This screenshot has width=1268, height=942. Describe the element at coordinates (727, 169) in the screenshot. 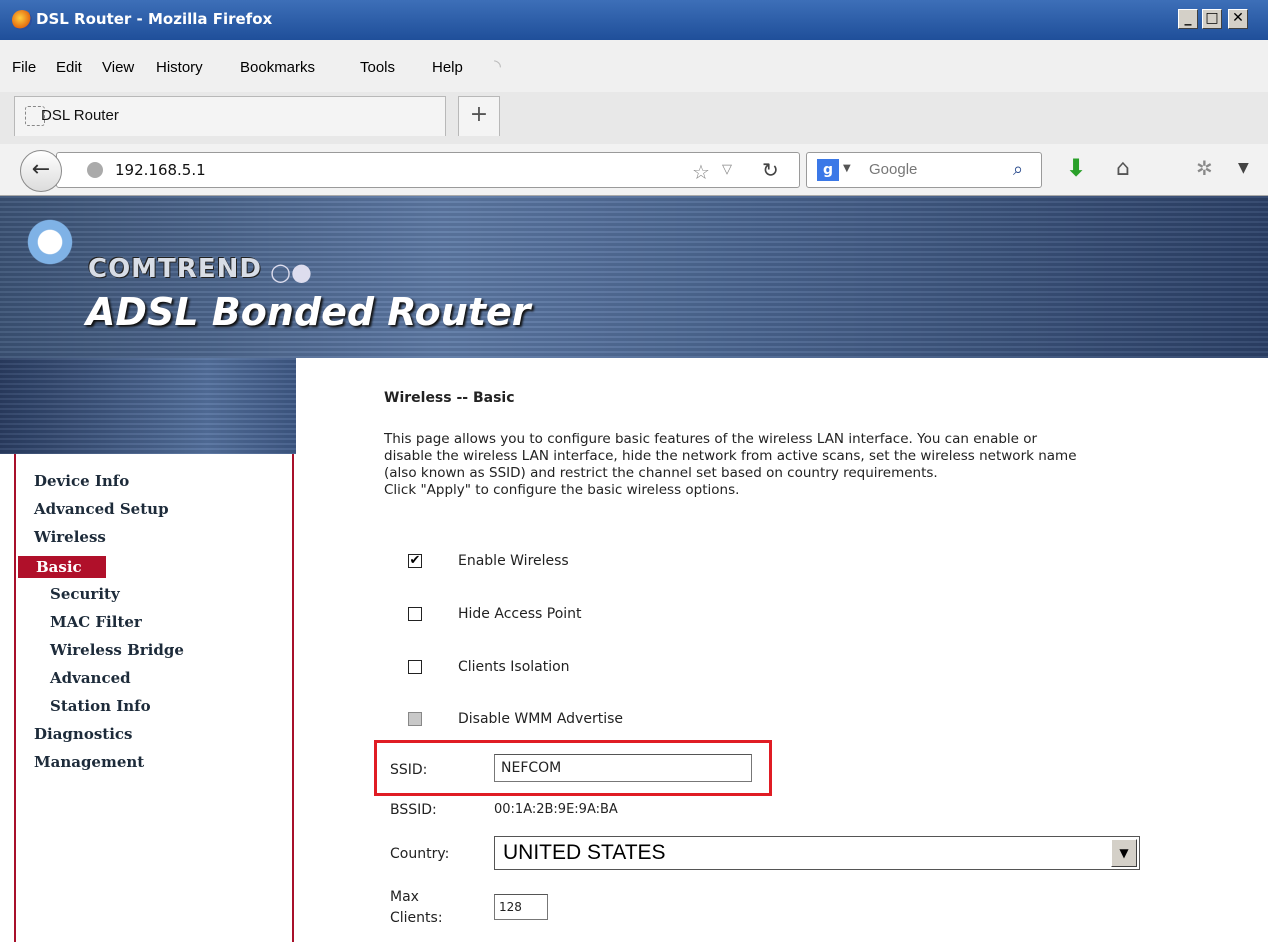

I see `url-history-dropdown-icon: ▽` at that location.